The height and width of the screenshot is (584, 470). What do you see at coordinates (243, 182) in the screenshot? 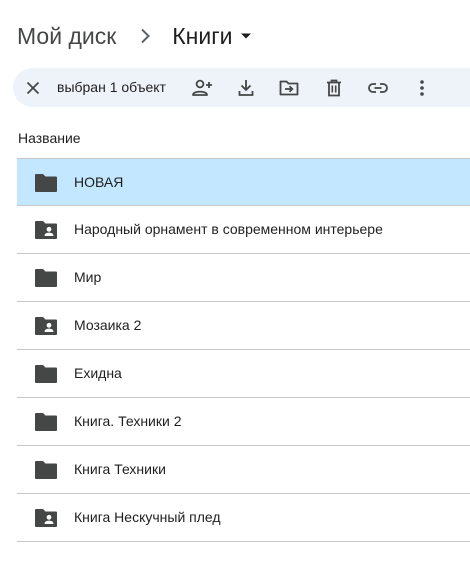
I see `file-row: НОВАЯ` at bounding box center [243, 182].